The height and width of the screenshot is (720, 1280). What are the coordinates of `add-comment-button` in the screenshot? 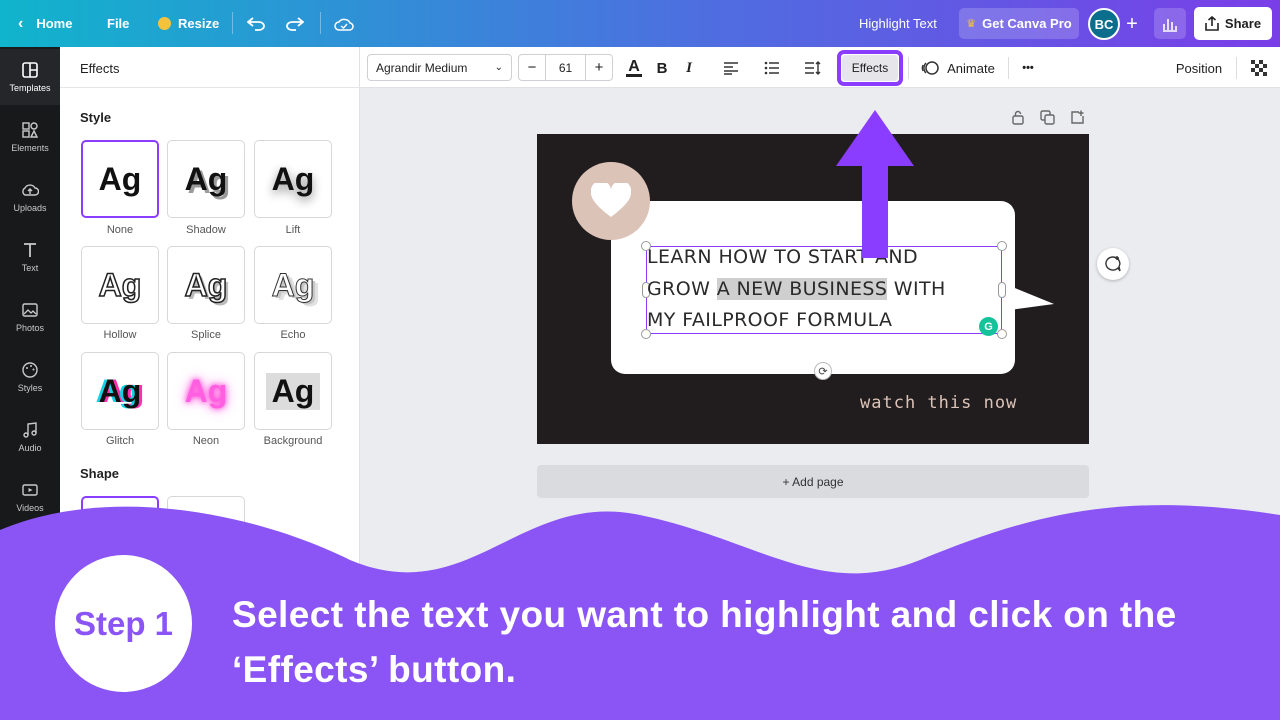 It's located at (1113, 264).